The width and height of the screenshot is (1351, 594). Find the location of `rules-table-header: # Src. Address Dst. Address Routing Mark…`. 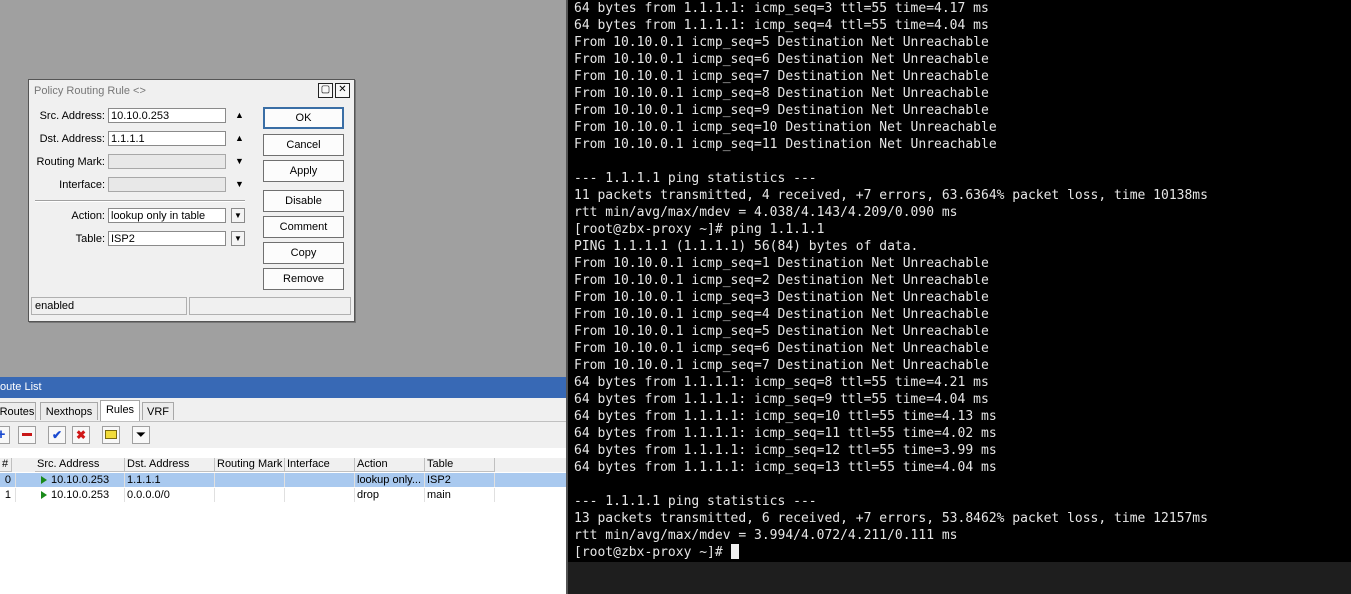

rules-table-header: # Src. Address Dst. Address Routing Mark… is located at coordinates (284, 465).